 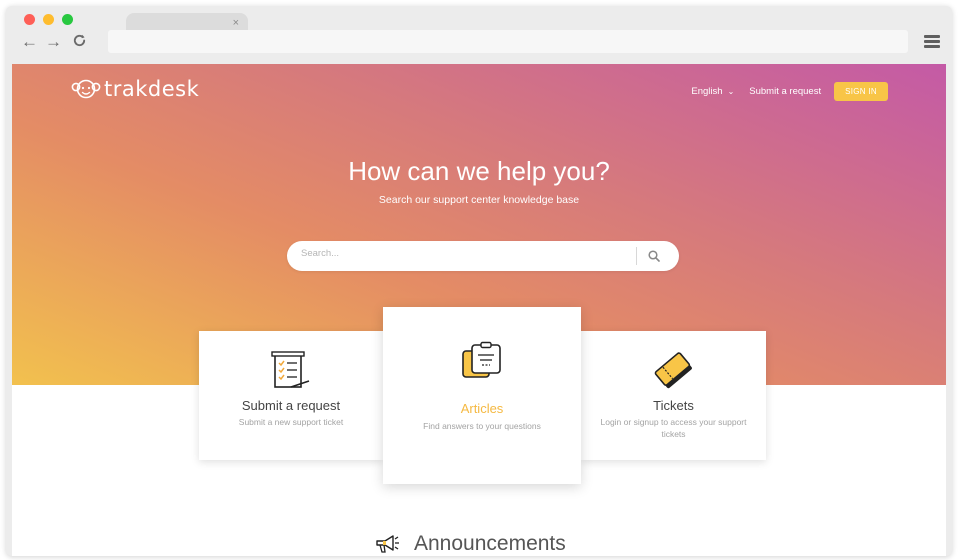 I want to click on language-selector: English ⌄, so click(x=712, y=91).